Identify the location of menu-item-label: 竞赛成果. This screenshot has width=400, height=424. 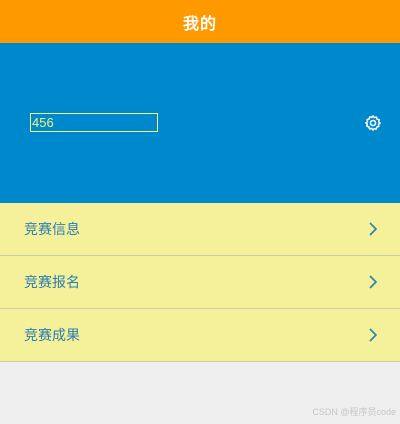
(52, 336).